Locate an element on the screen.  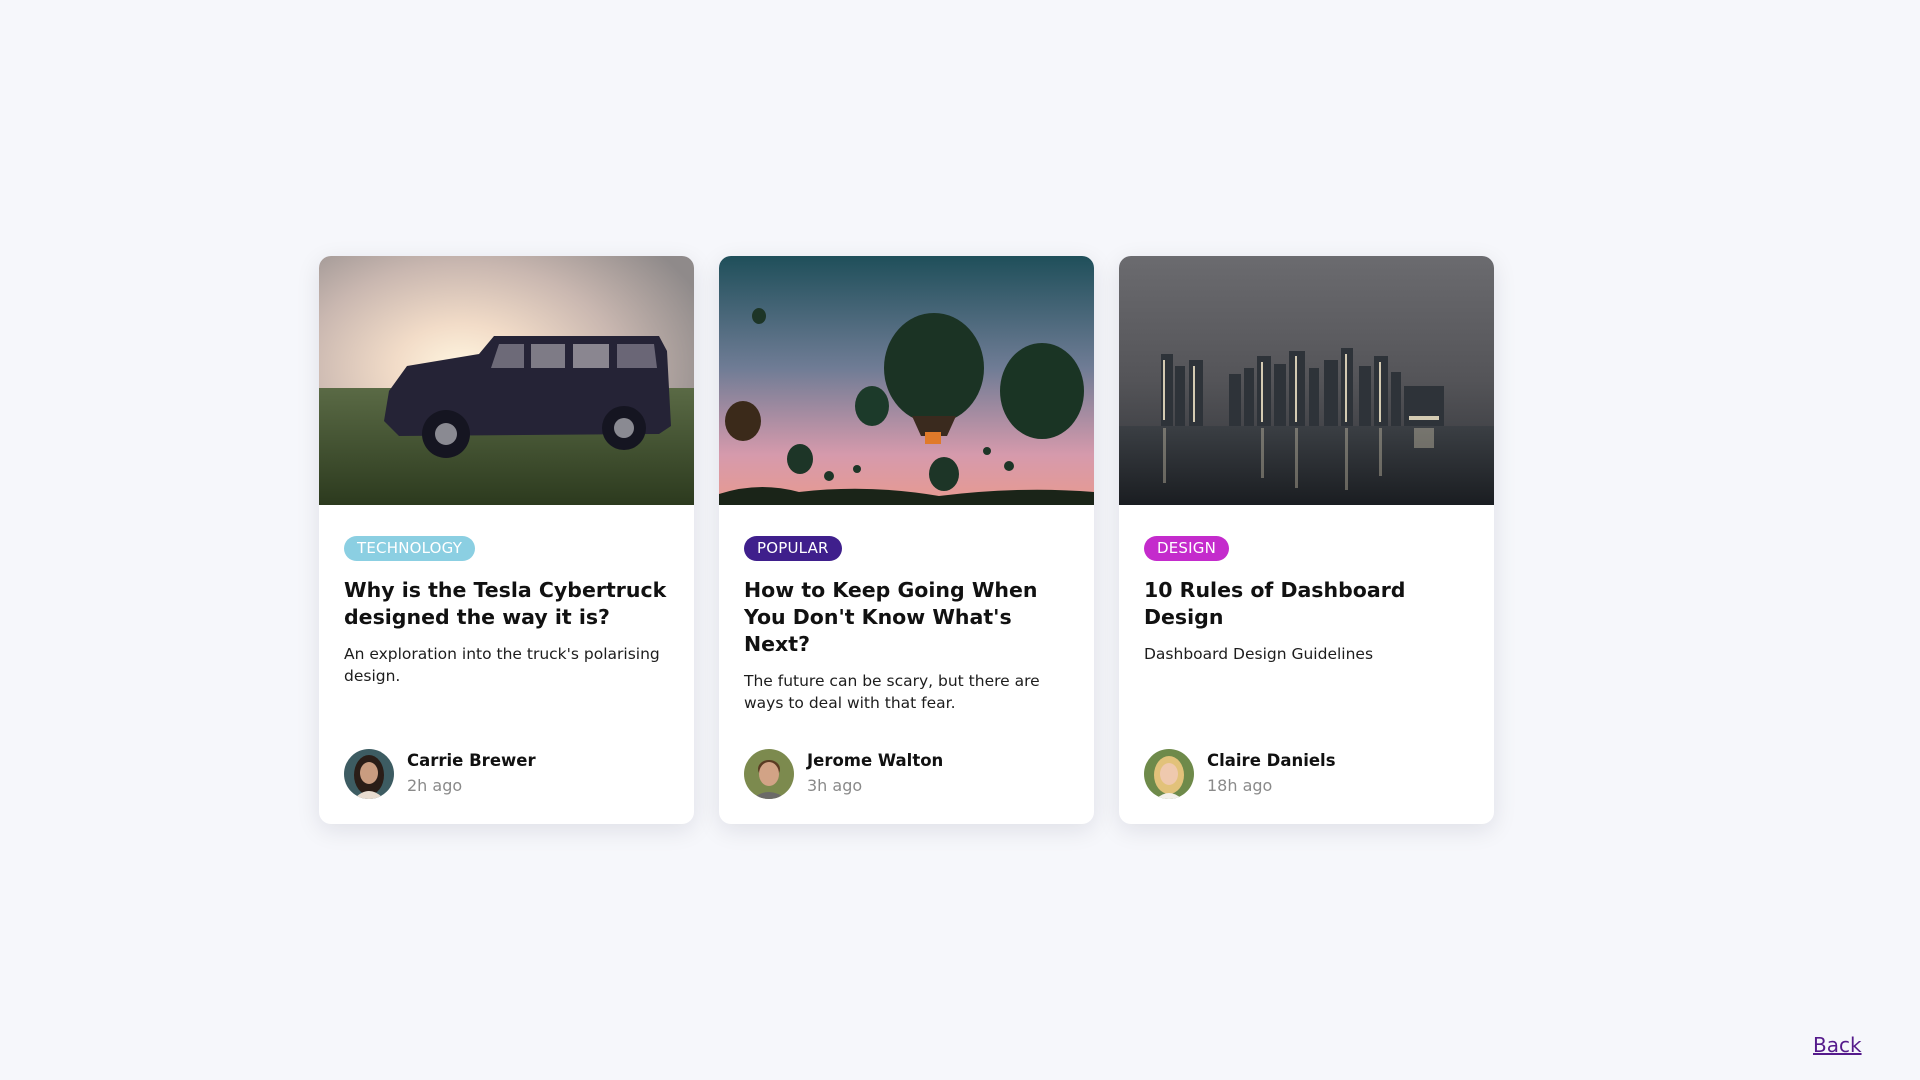
article-title: 10 Rules of Dashboard Design is located at coordinates (1306, 604).